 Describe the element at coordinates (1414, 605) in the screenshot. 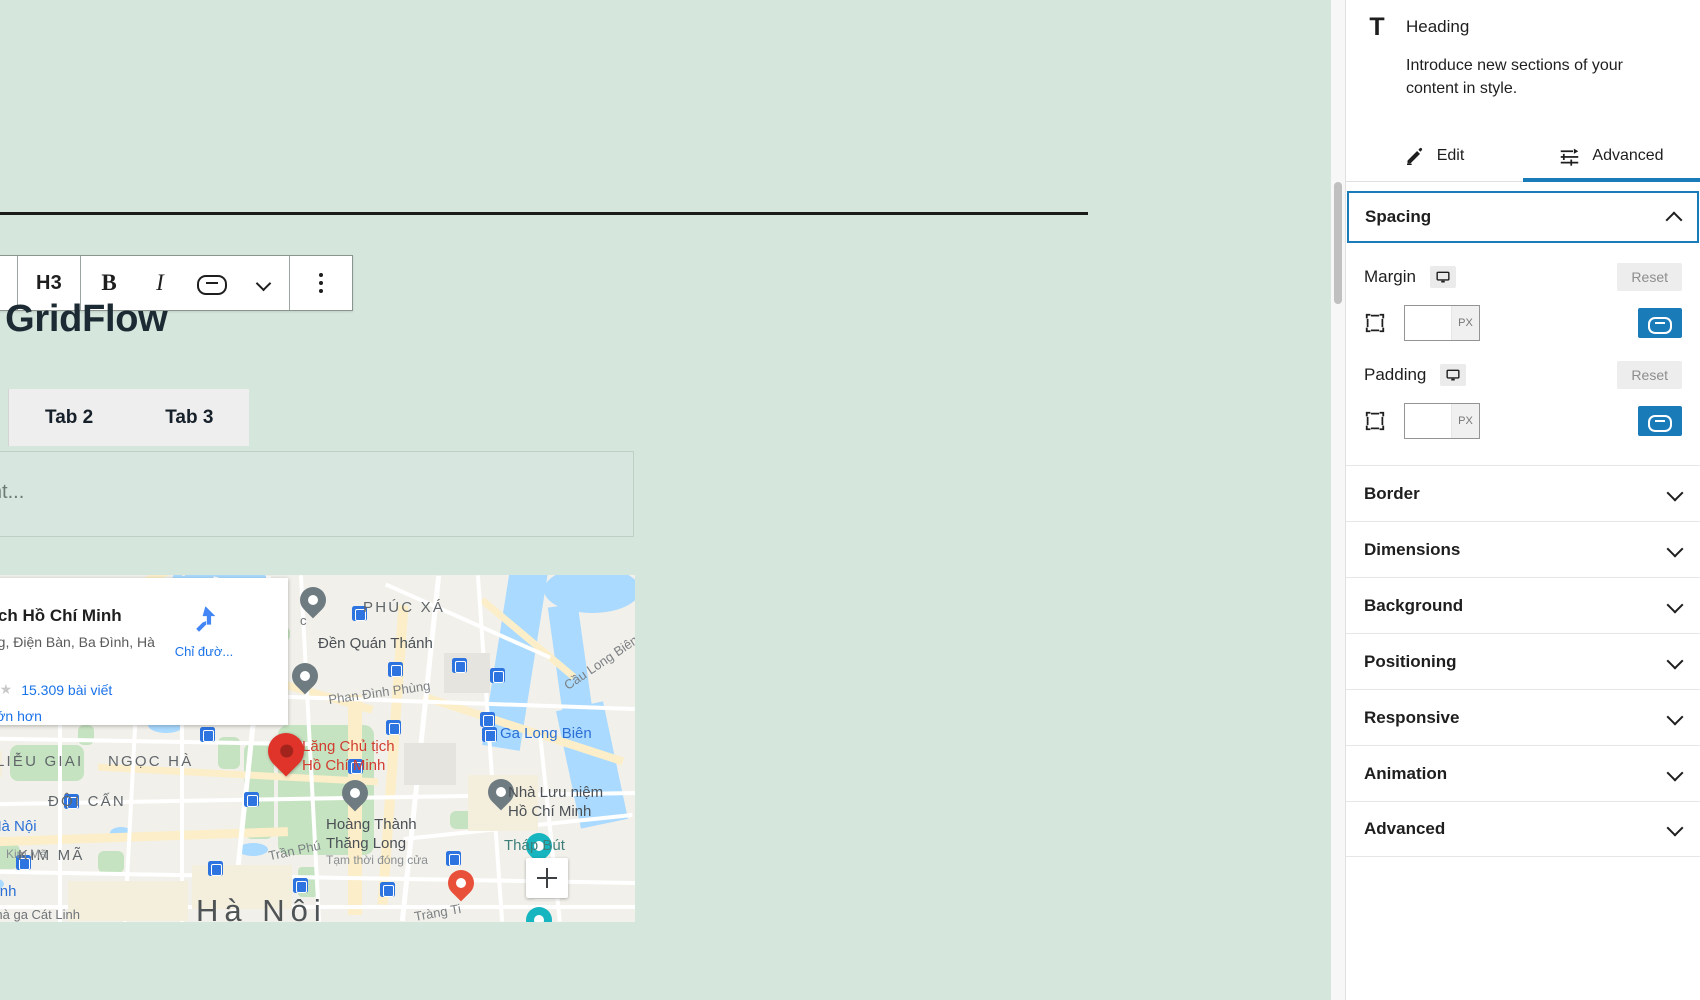

I see `section-background-label: Background` at that location.